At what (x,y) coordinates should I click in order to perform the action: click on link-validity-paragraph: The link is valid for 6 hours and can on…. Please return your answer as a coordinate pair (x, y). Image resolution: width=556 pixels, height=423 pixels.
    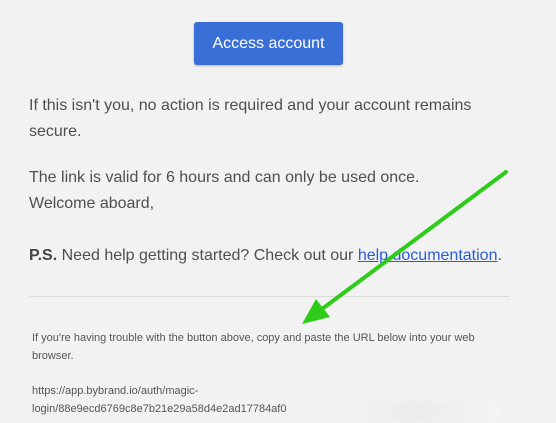
    Looking at the image, I should click on (274, 191).